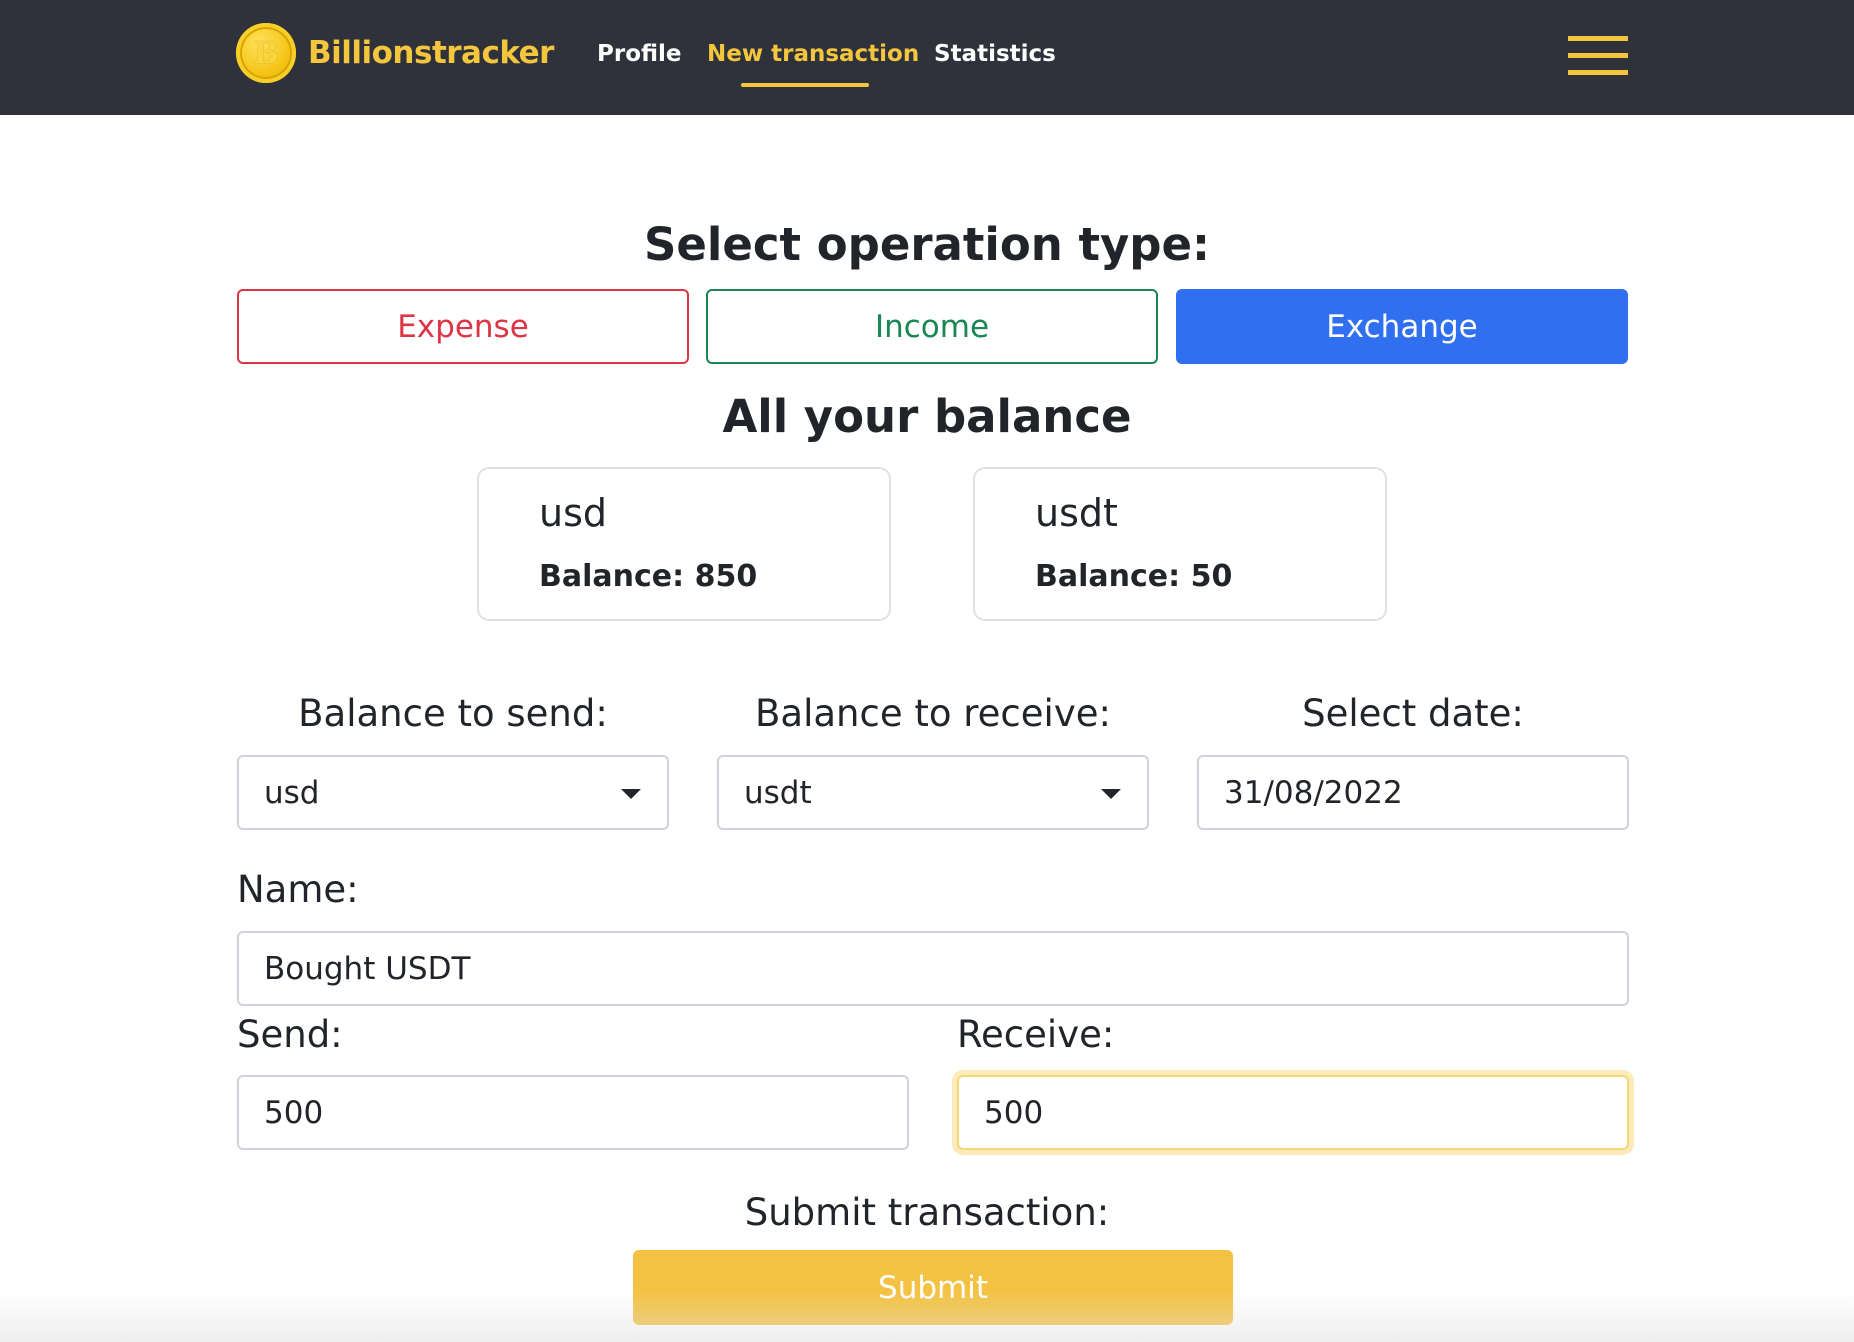 This screenshot has height=1342, width=1854. What do you see at coordinates (1180, 544) in the screenshot?
I see `balance-card-usdt: usdt Balance: 50` at bounding box center [1180, 544].